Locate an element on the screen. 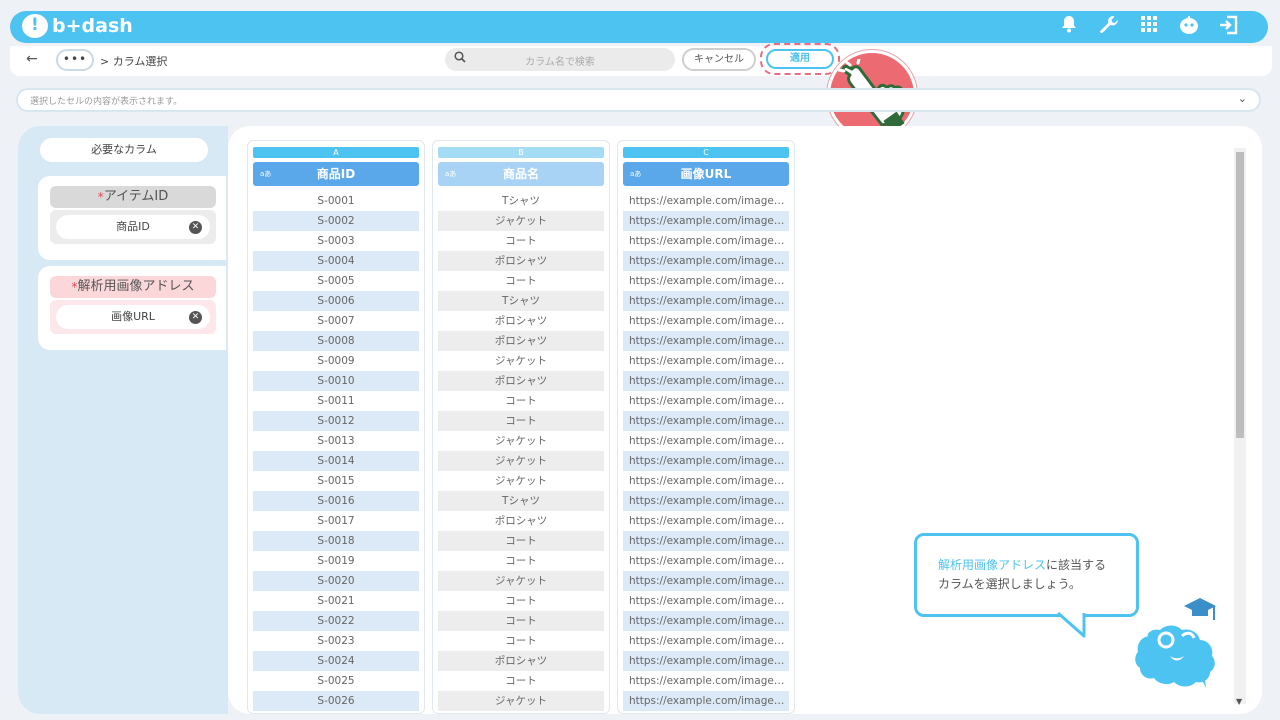 This screenshot has width=1280, height=720. table-cell: S-0002 is located at coordinates (336, 221).